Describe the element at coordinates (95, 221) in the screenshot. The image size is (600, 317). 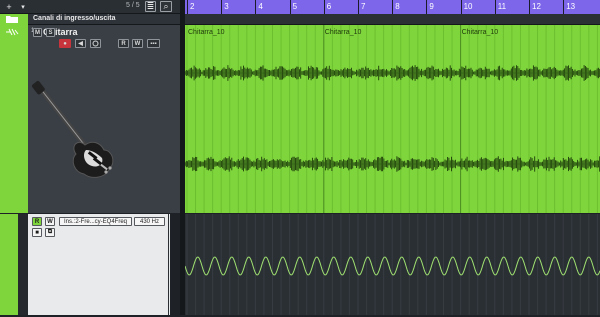
I see `automation-parameter-select: Ins.:2-Fre...cy-EQ4Freq` at that location.